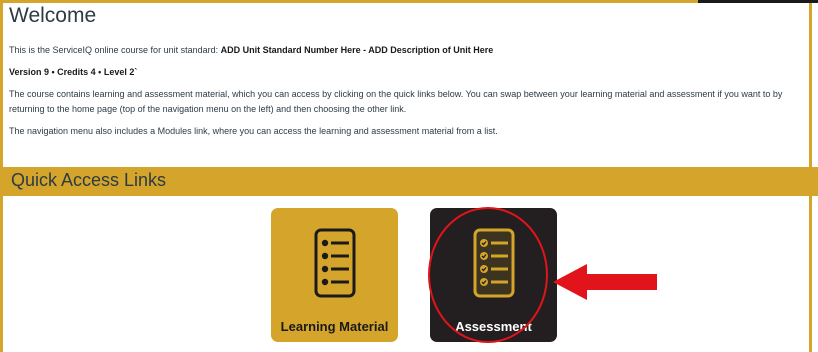 This screenshot has height=352, width=818. Describe the element at coordinates (89, 180) in the screenshot. I see `quick-access-heading: Quick Access Links` at that location.